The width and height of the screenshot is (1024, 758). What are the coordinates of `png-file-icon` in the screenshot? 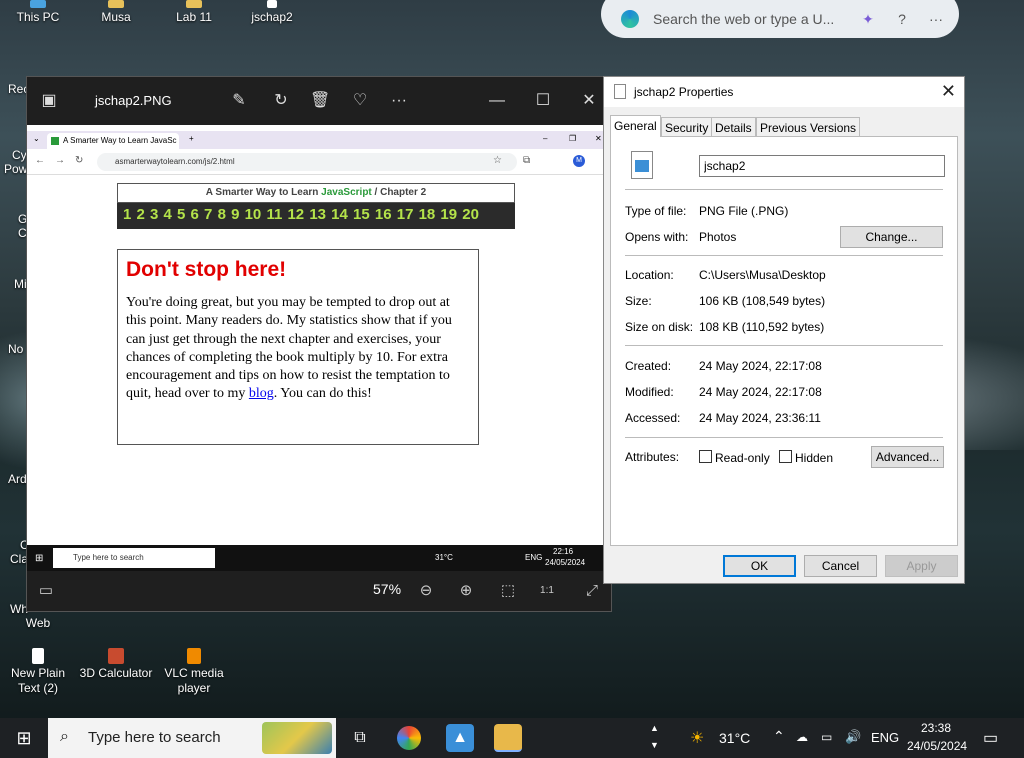 It's located at (642, 165).